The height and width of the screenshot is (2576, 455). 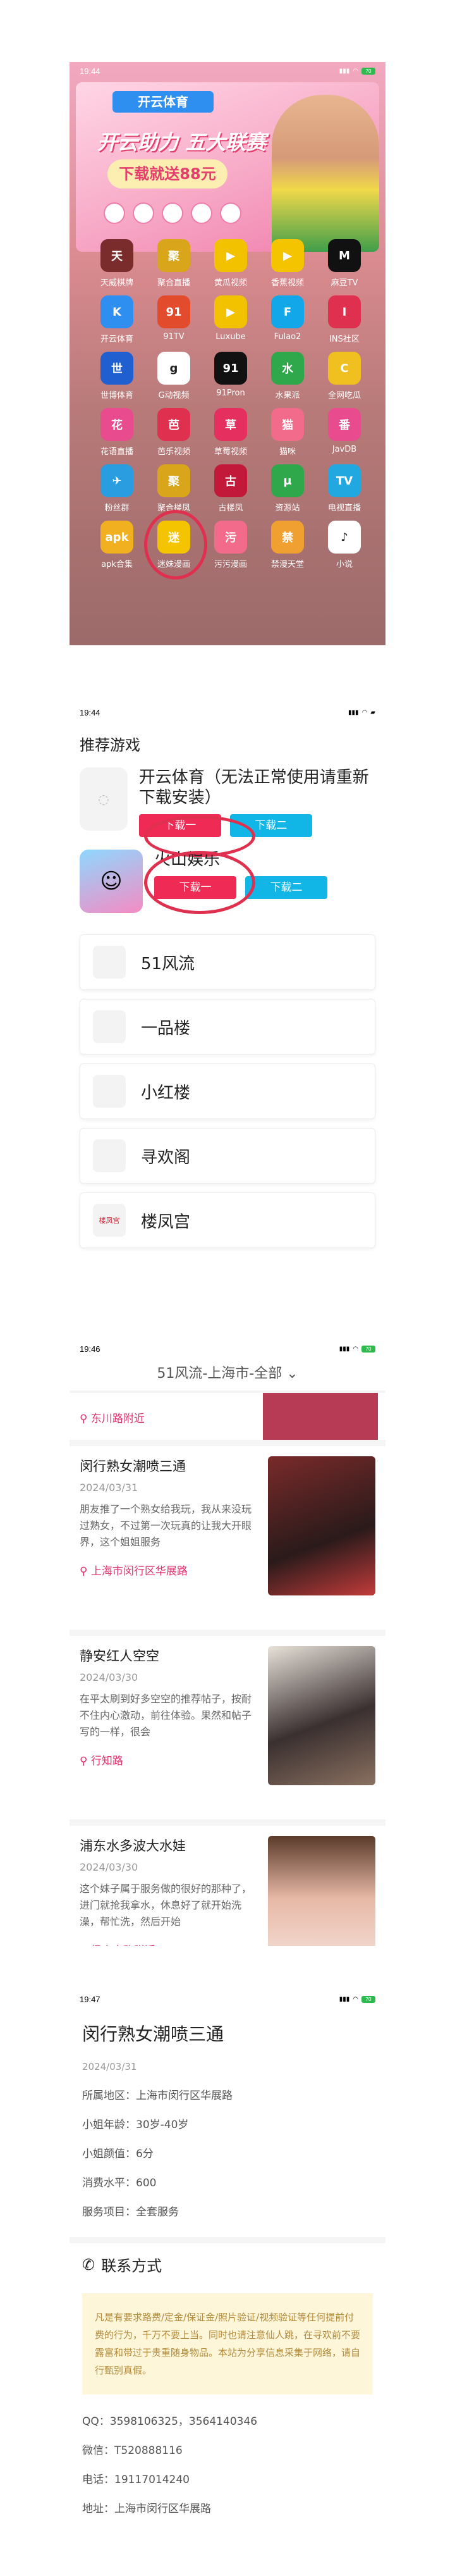 I want to click on app-label: 粉丝群, so click(x=117, y=509).